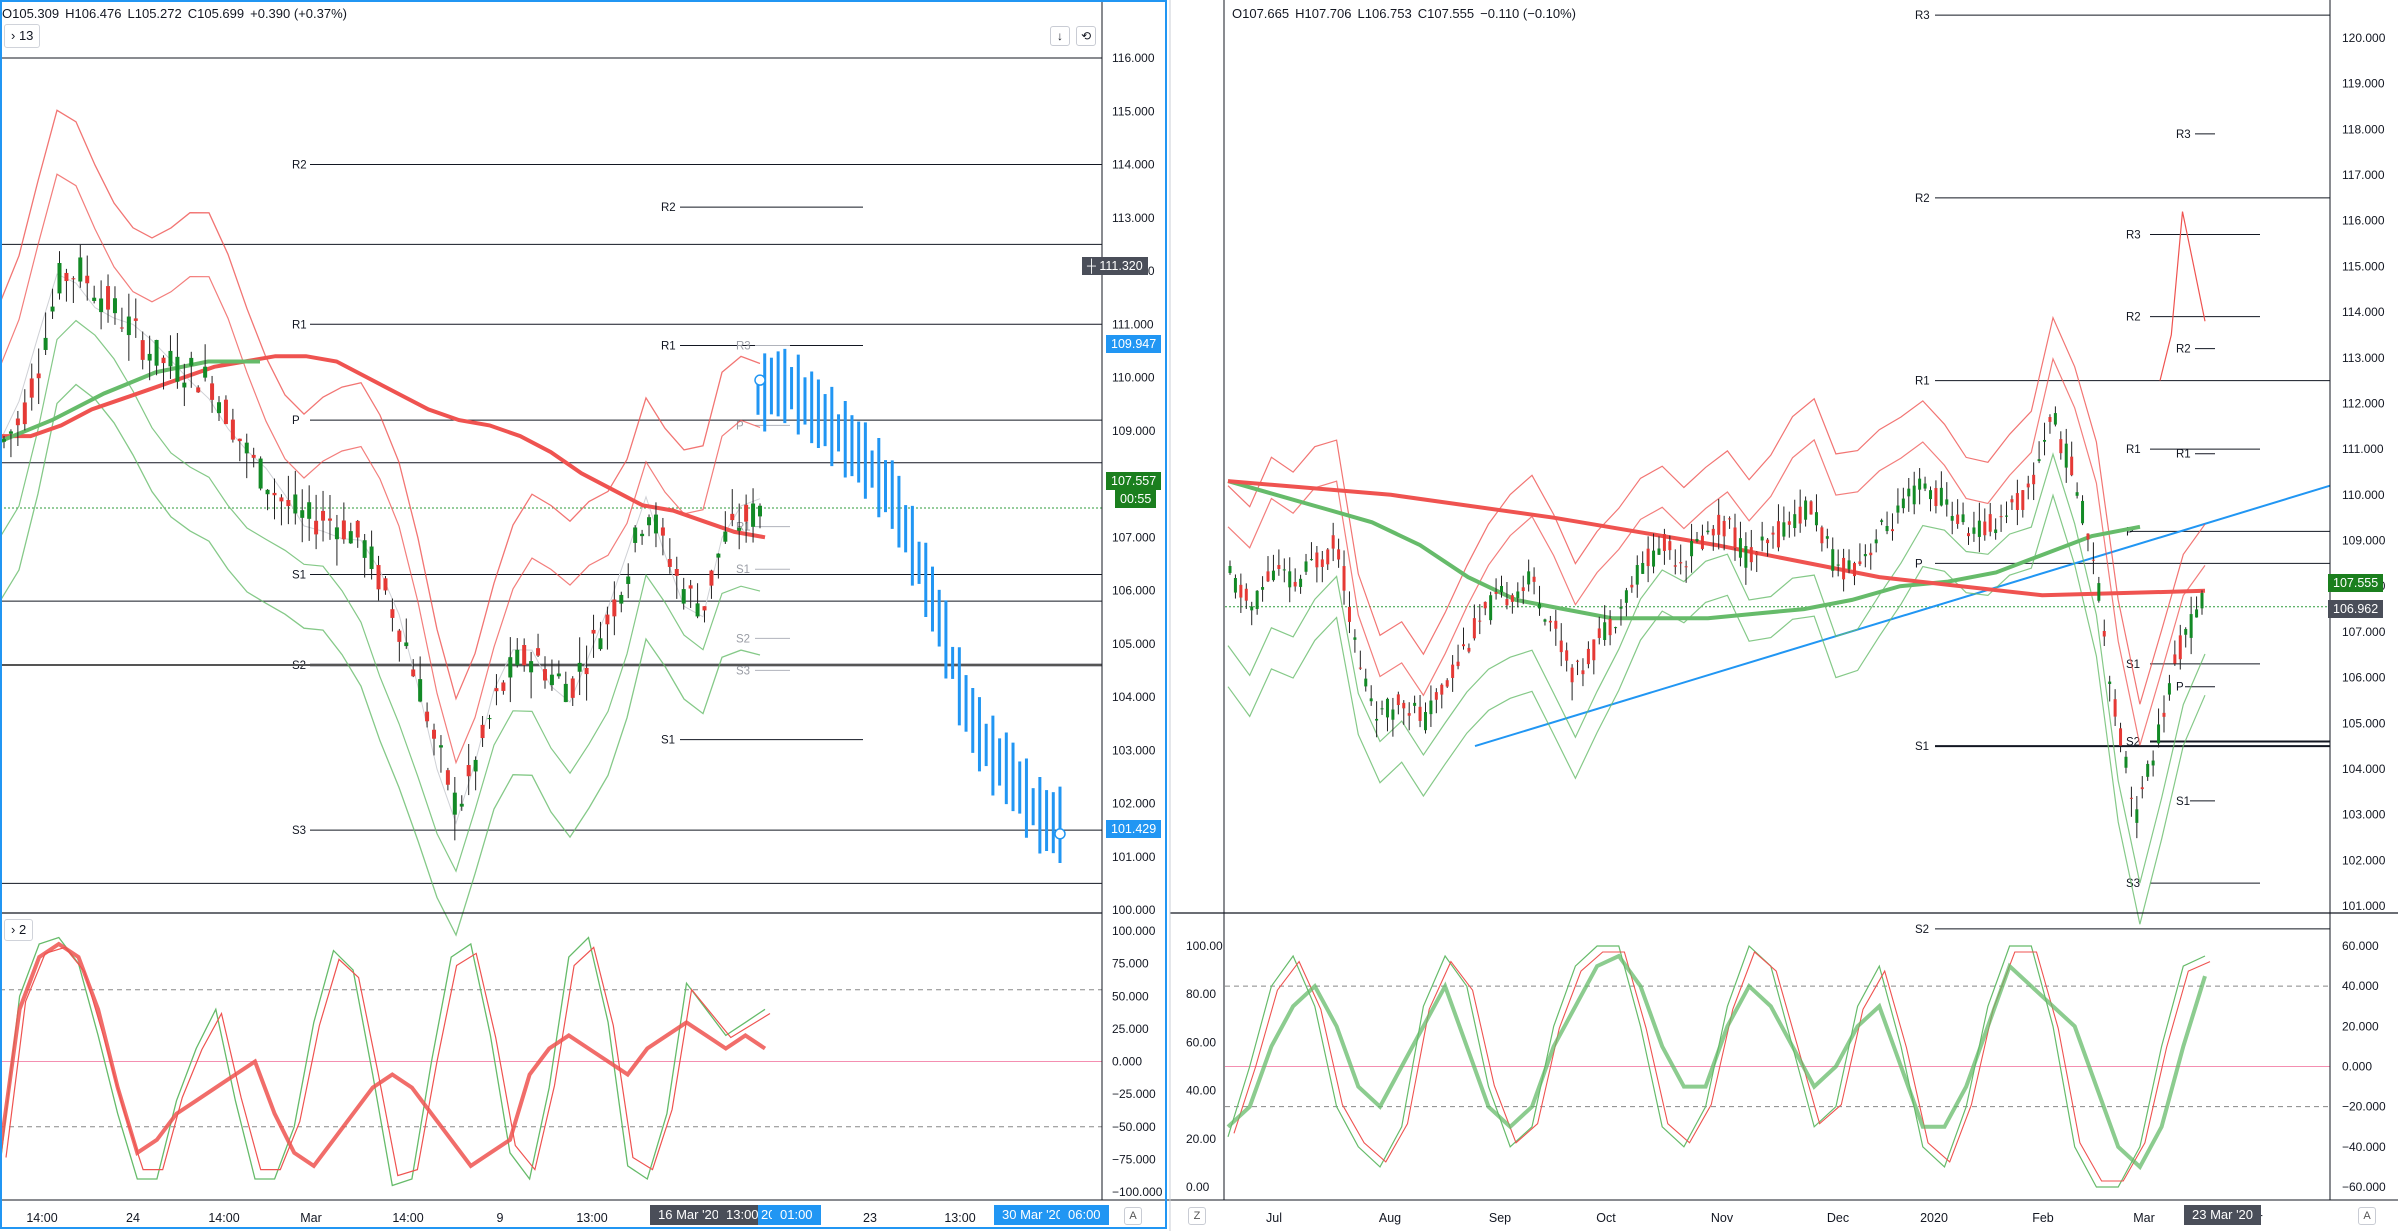 The width and height of the screenshot is (2398, 1231). What do you see at coordinates (689, 1215) in the screenshot?
I see `left-date-badge-1: 16 Mar '20` at bounding box center [689, 1215].